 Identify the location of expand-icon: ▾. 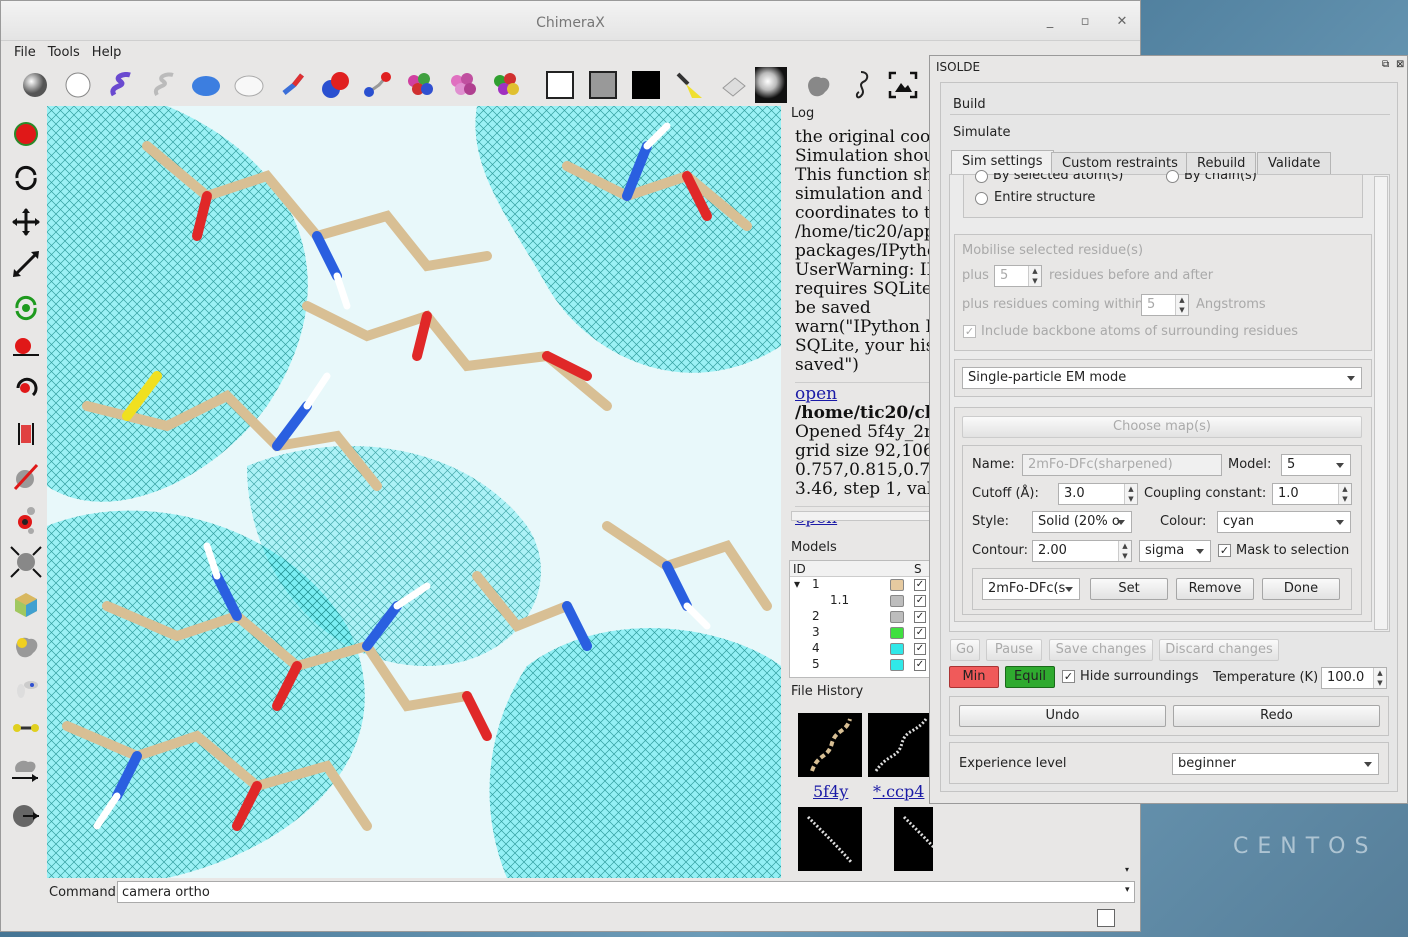
(797, 584).